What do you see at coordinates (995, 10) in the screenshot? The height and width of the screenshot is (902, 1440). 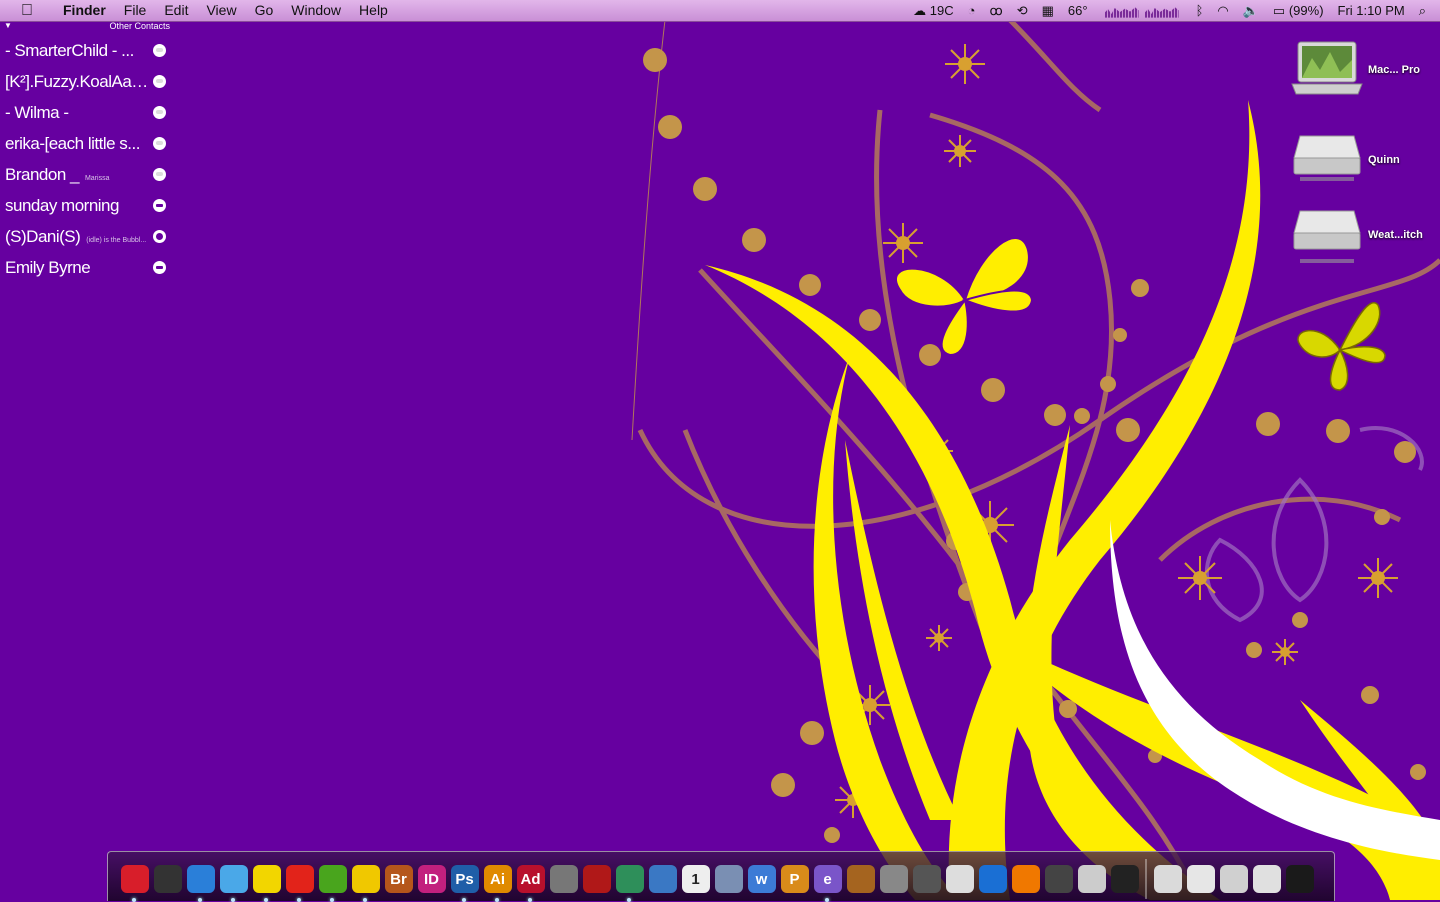 I see `lastfm-icon: ꝏ` at bounding box center [995, 10].